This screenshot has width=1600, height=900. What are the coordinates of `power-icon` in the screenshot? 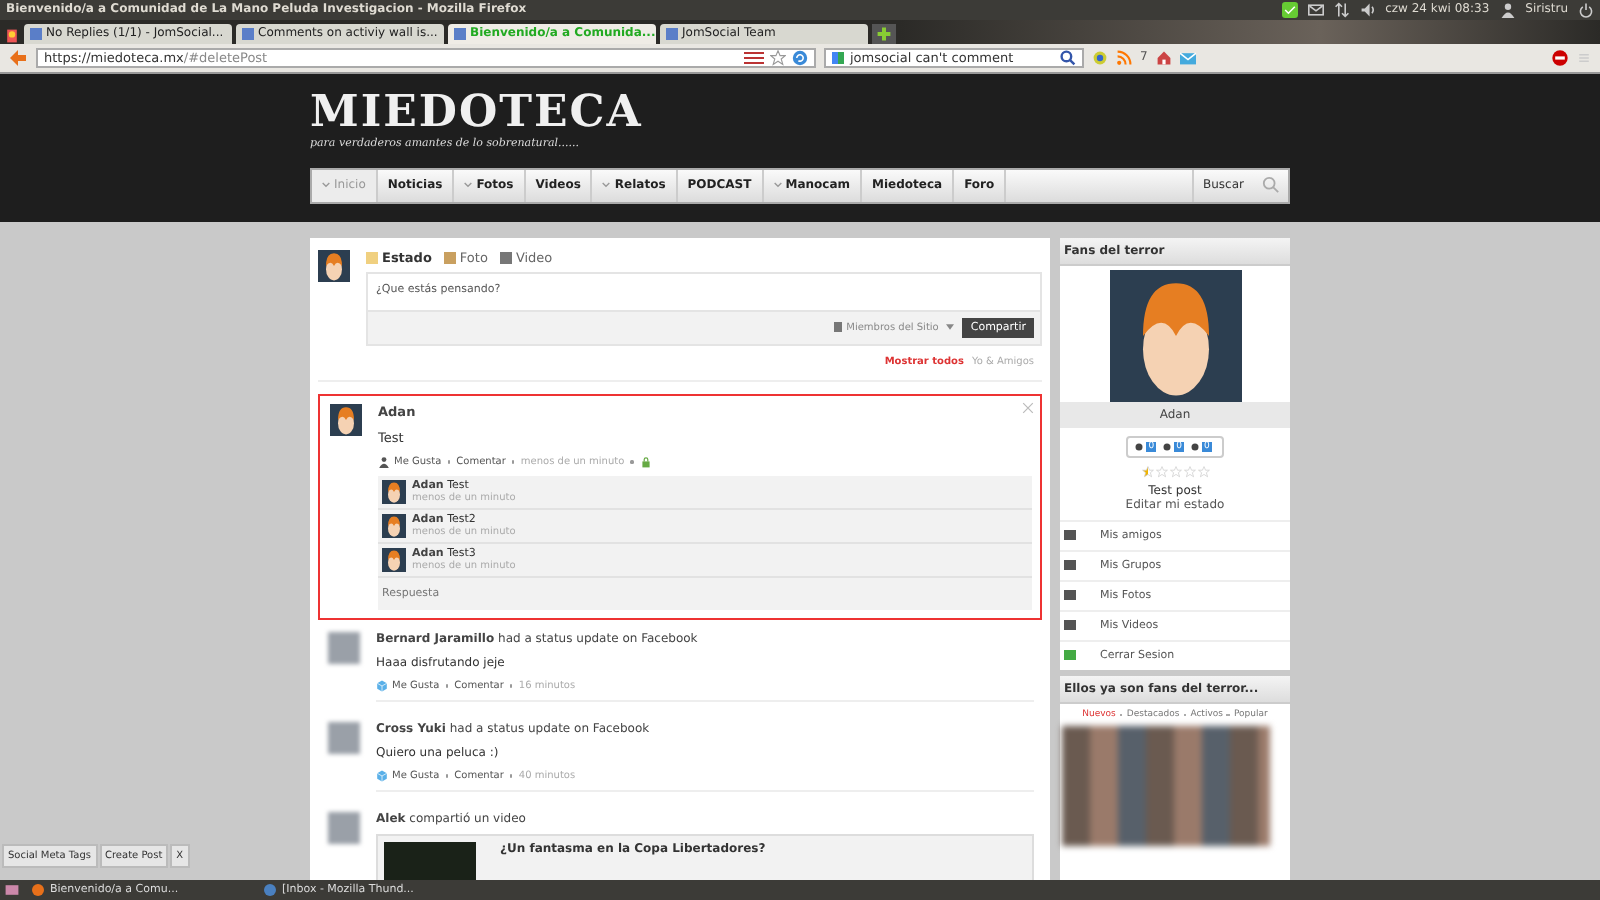 It's located at (1586, 9).